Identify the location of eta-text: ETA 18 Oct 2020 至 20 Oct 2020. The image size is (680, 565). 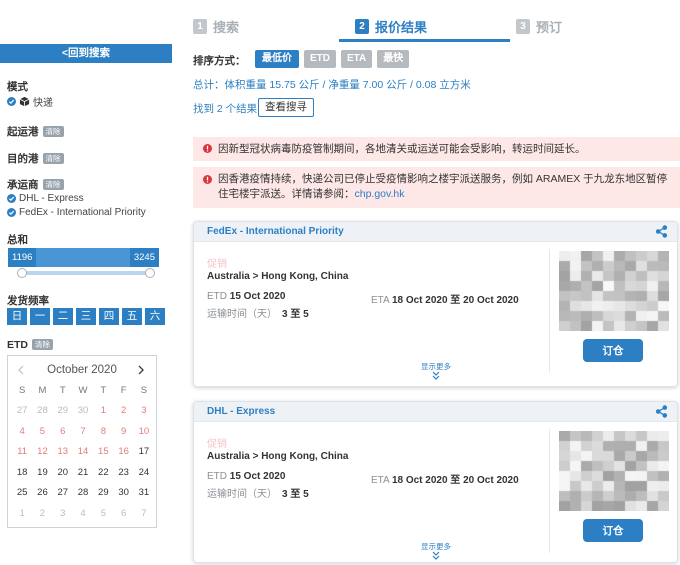
(445, 478).